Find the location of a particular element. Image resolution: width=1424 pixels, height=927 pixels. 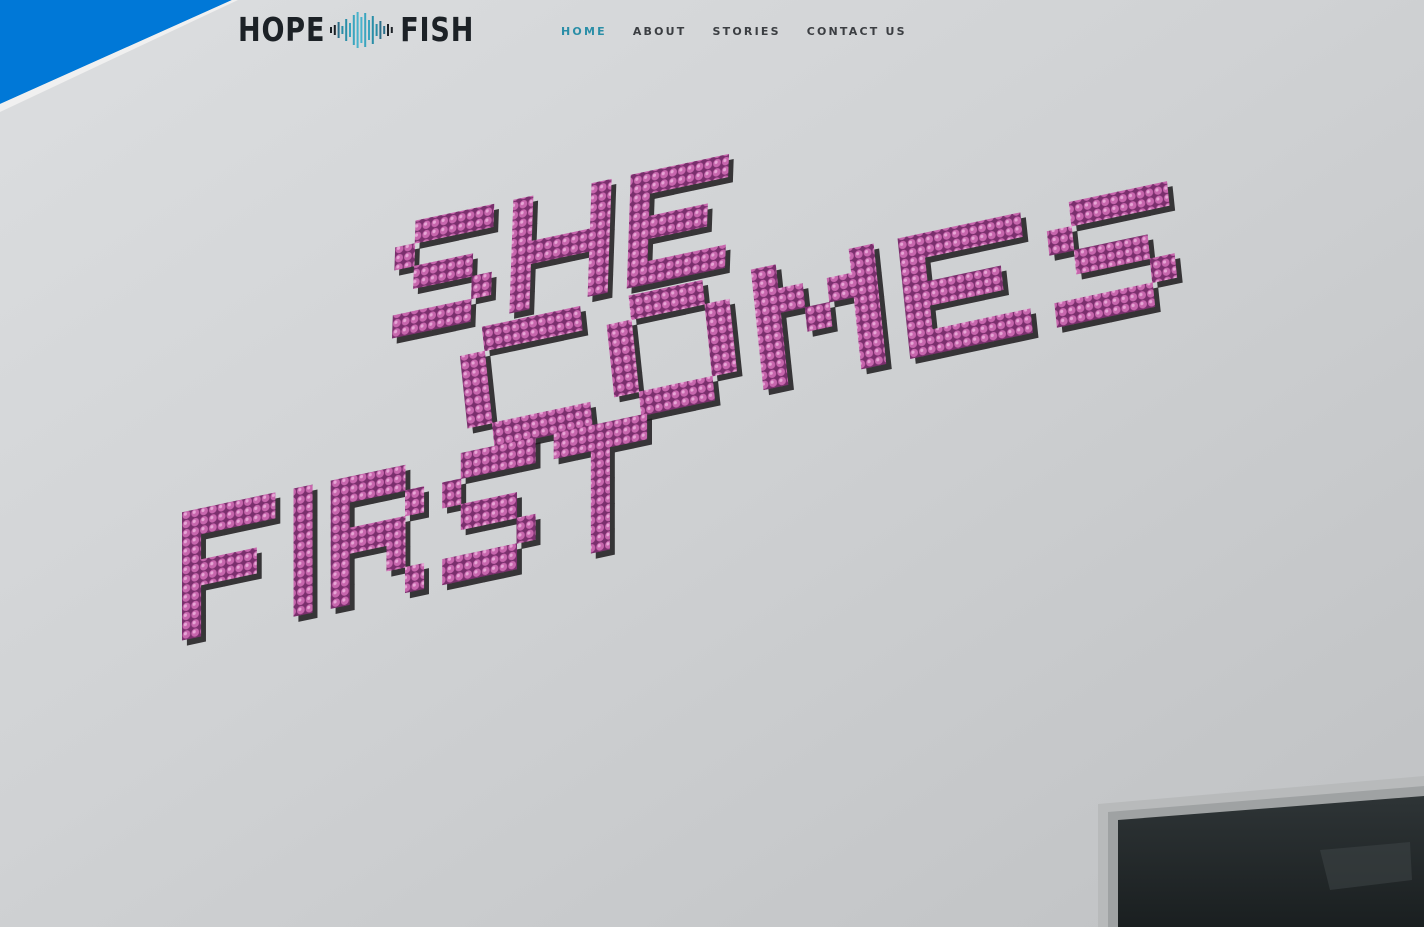

nav-link-contact-us: CONTACT US is located at coordinates (857, 31).